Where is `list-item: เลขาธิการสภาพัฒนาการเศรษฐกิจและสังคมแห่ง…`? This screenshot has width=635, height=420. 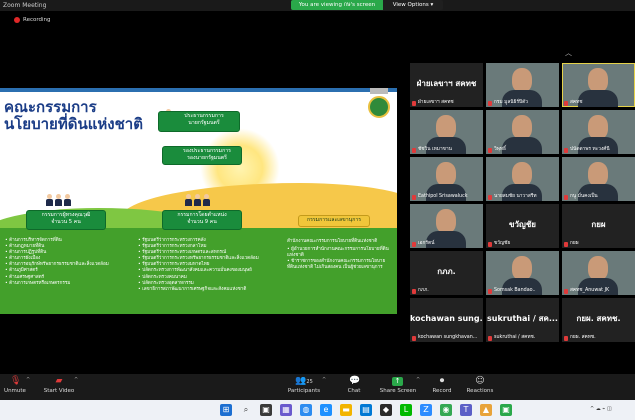 list-item: เลขาธิการสภาพัฒนาการเศรษฐกิจและสังคมแห่ง… is located at coordinates (208, 290).